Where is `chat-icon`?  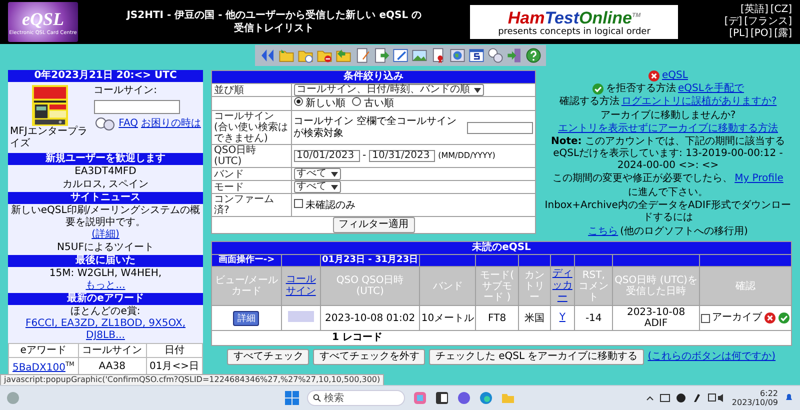 chat-icon is located at coordinates (464, 398).